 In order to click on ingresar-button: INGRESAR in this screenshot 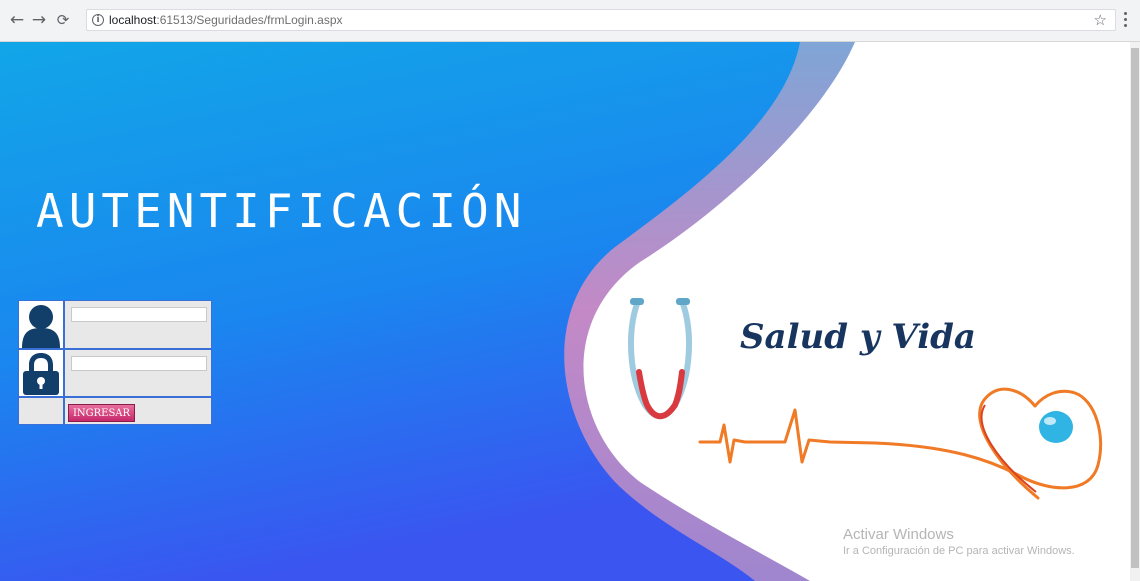, I will do `click(101, 413)`.